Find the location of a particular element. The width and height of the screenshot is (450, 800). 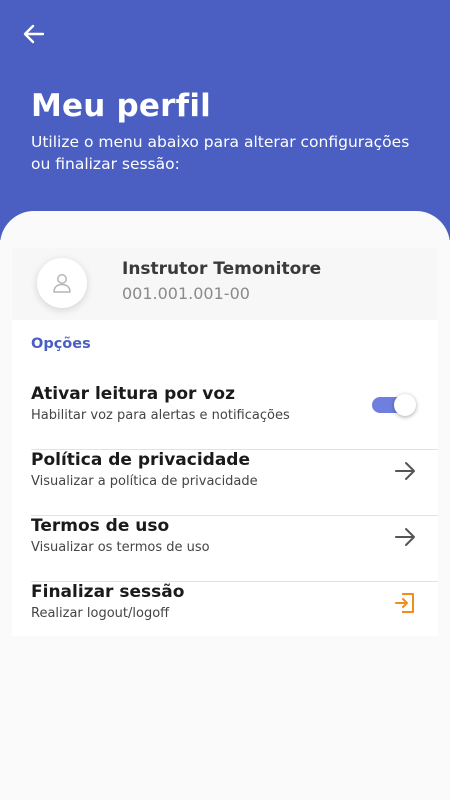

option-title: Finalizar sessão is located at coordinates (108, 592).